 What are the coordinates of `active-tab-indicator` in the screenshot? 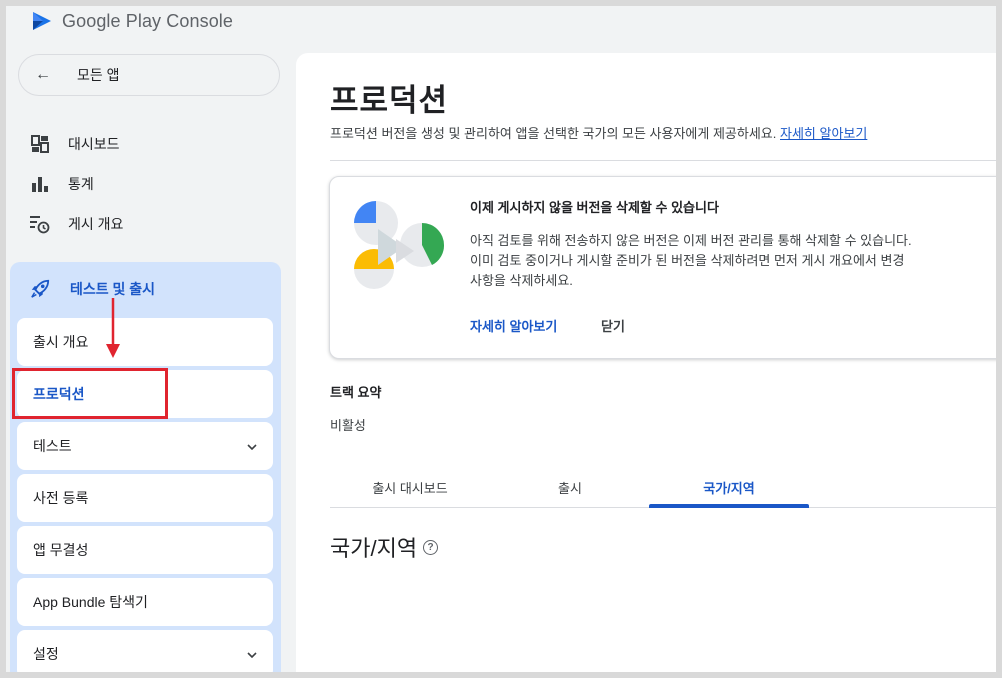 It's located at (729, 506).